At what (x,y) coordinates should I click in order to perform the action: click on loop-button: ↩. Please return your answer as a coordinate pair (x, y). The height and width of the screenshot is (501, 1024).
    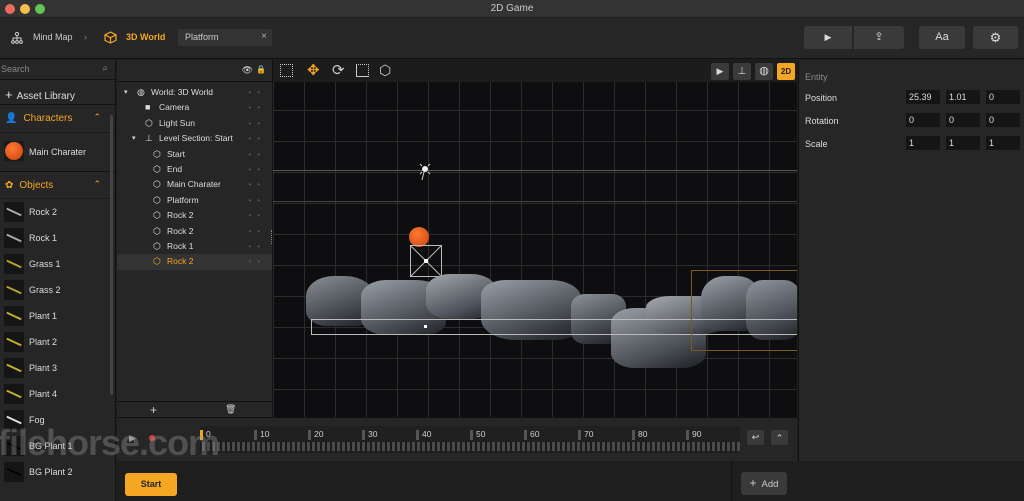
    Looking at the image, I should click on (755, 437).